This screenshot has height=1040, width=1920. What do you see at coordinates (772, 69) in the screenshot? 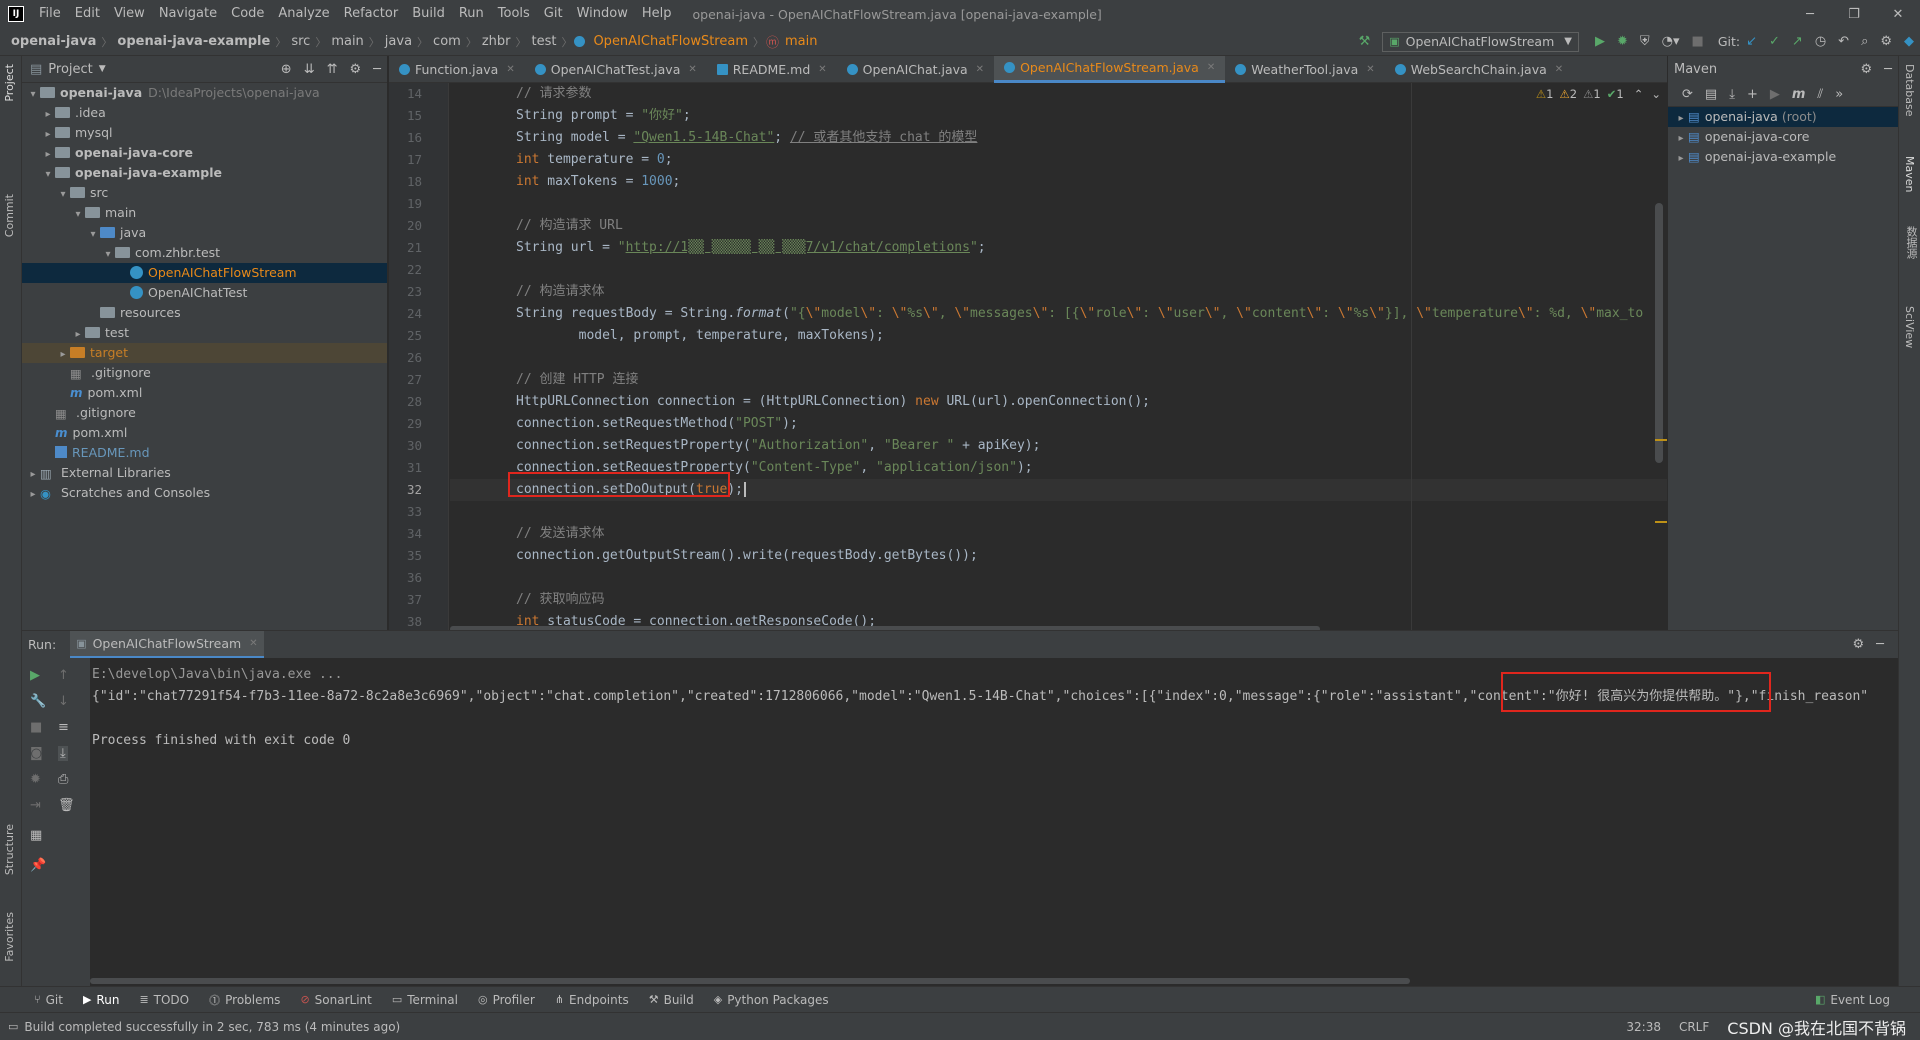
I see `editor-tab: README.md ✕` at bounding box center [772, 69].